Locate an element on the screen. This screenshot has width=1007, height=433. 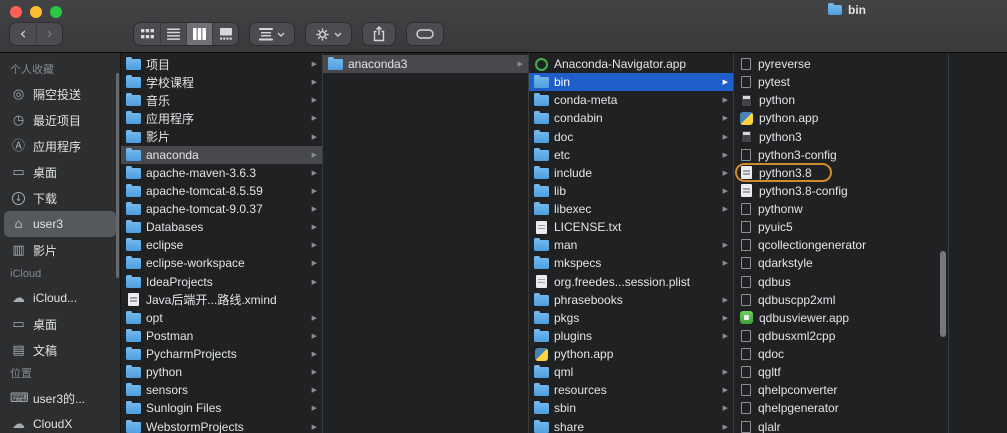
sidebar-item-downloads: ↓ 下载 is located at coordinates (60, 198).